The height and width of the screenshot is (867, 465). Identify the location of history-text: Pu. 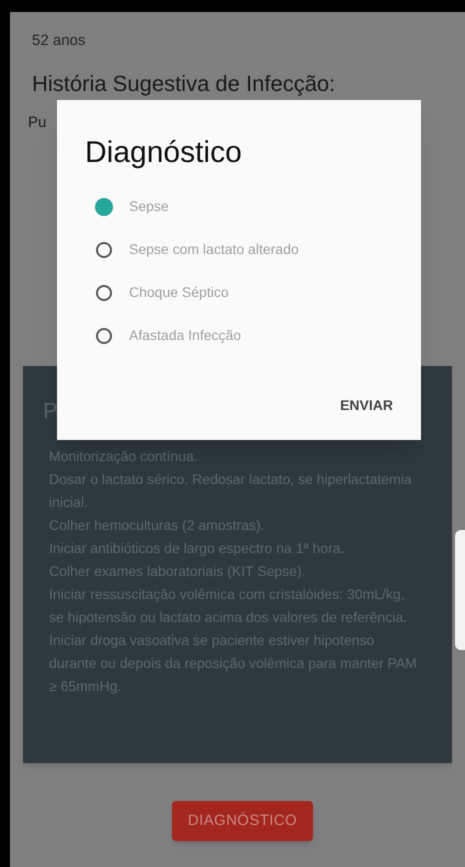
(37, 122).